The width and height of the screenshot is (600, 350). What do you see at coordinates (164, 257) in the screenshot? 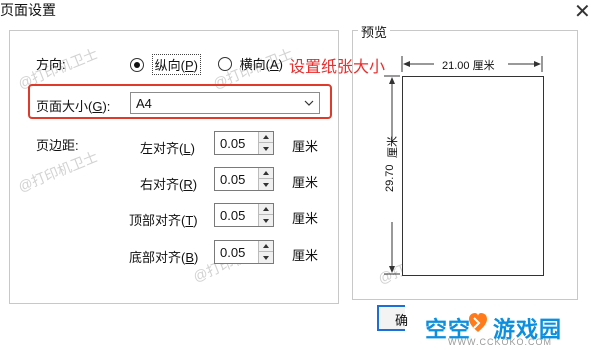
I see `margin-bottom-label: 底部对齐(B)` at bounding box center [164, 257].